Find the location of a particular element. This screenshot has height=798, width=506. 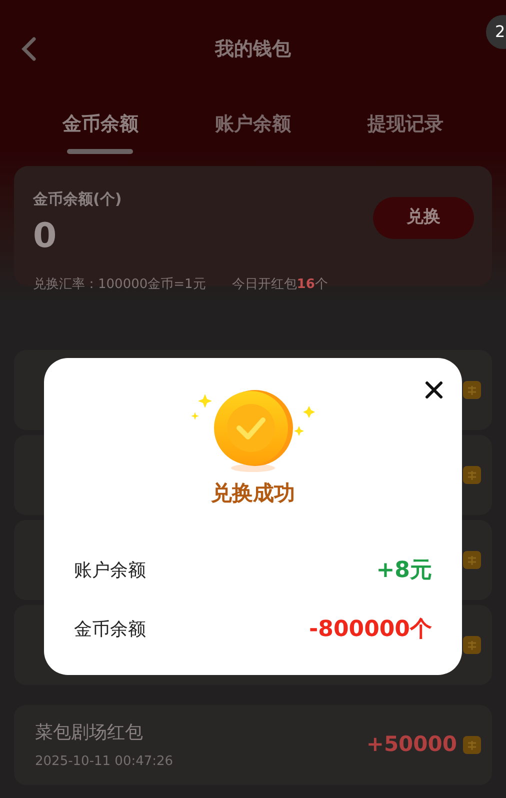

record-amount: +50000 is located at coordinates (411, 744).